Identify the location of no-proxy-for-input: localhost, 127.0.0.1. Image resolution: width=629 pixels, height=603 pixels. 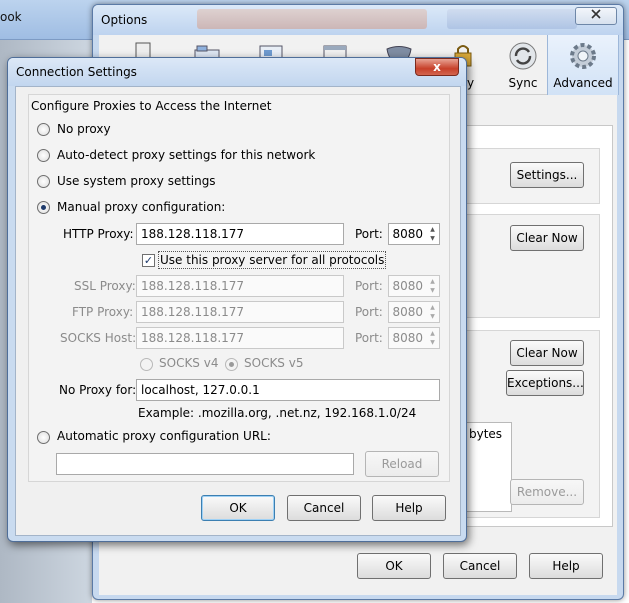
(288, 390).